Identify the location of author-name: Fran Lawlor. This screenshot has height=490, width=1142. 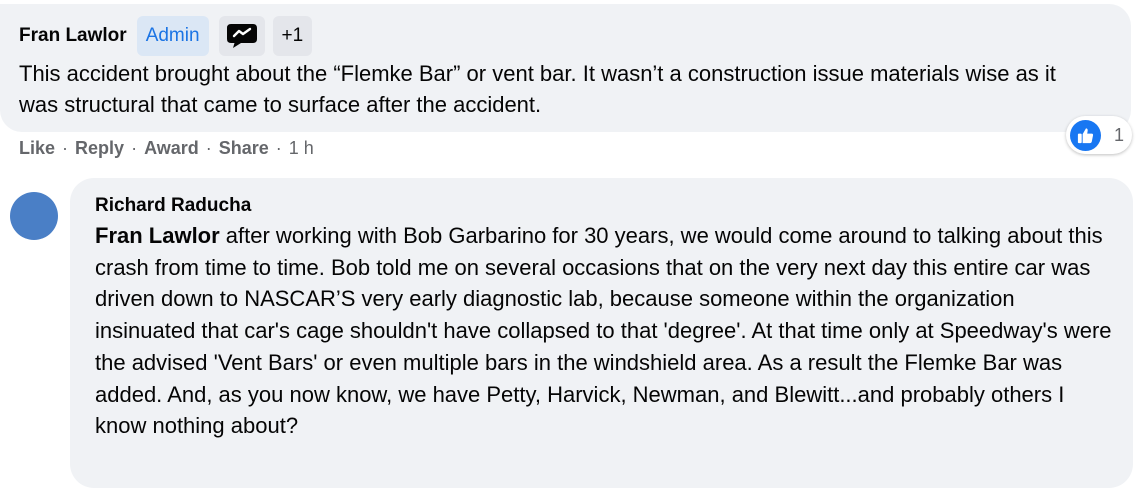
(73, 36).